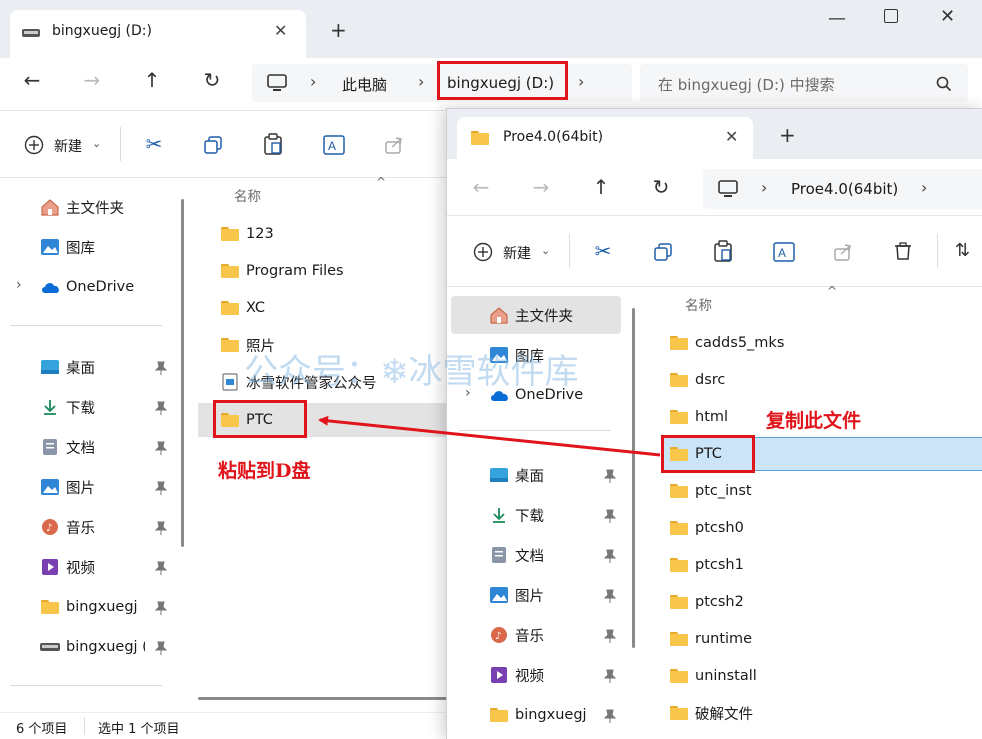 The width and height of the screenshot is (982, 739). Describe the element at coordinates (411, 372) in the screenshot. I see `watermark-text: 公众号：❄冰雪软件库` at that location.